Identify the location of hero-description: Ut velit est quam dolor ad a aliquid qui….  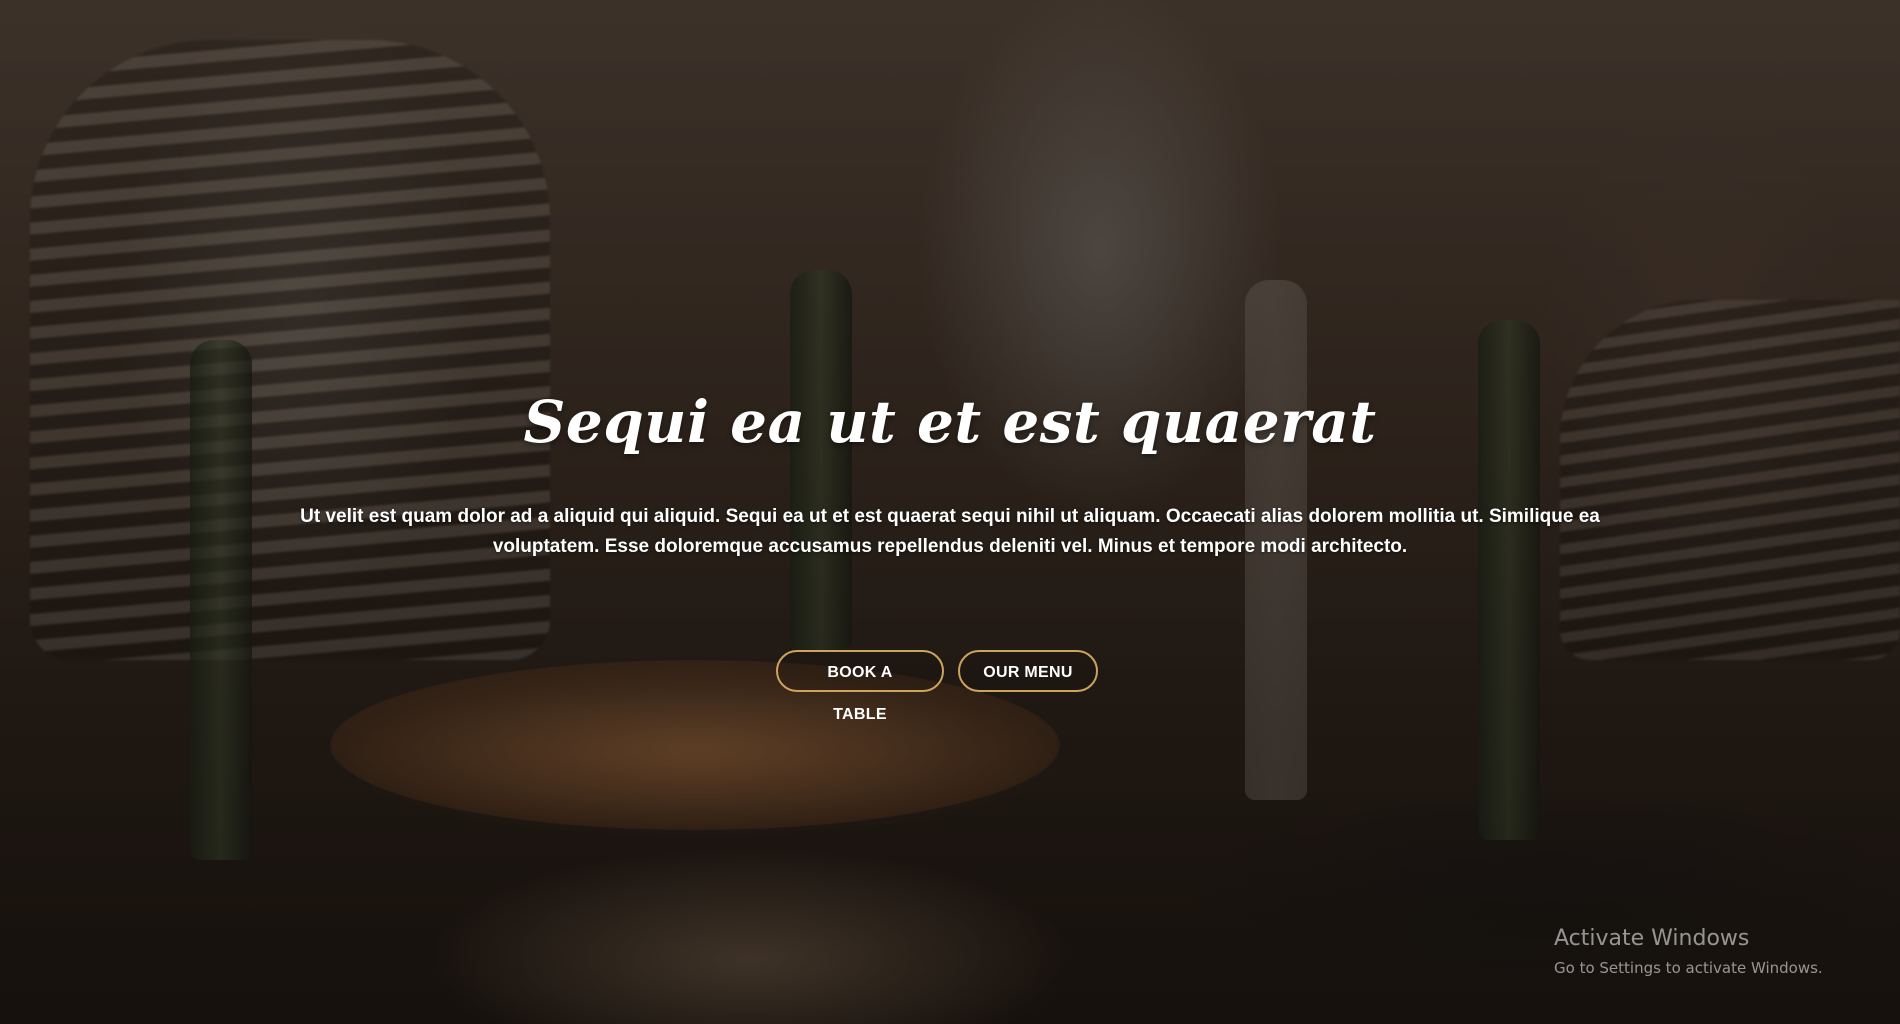
(950, 531).